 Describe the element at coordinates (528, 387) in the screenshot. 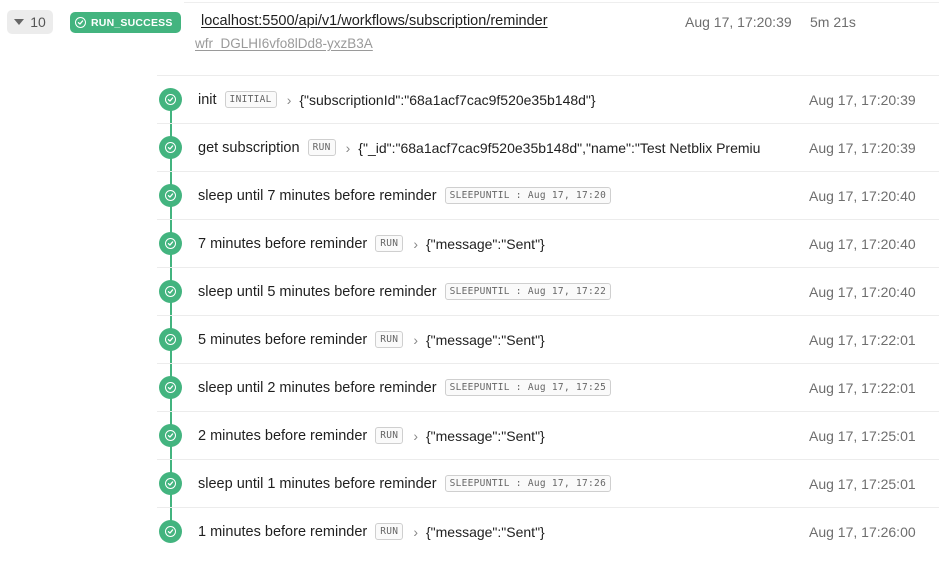

I see `step-type-badge: SLEEPUNTIL : Aug 17, 17:25` at that location.